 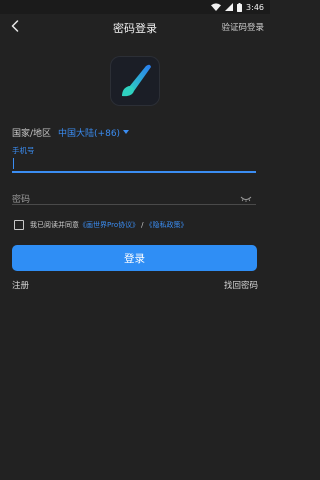 I want to click on password-underline, so click(x=134, y=204).